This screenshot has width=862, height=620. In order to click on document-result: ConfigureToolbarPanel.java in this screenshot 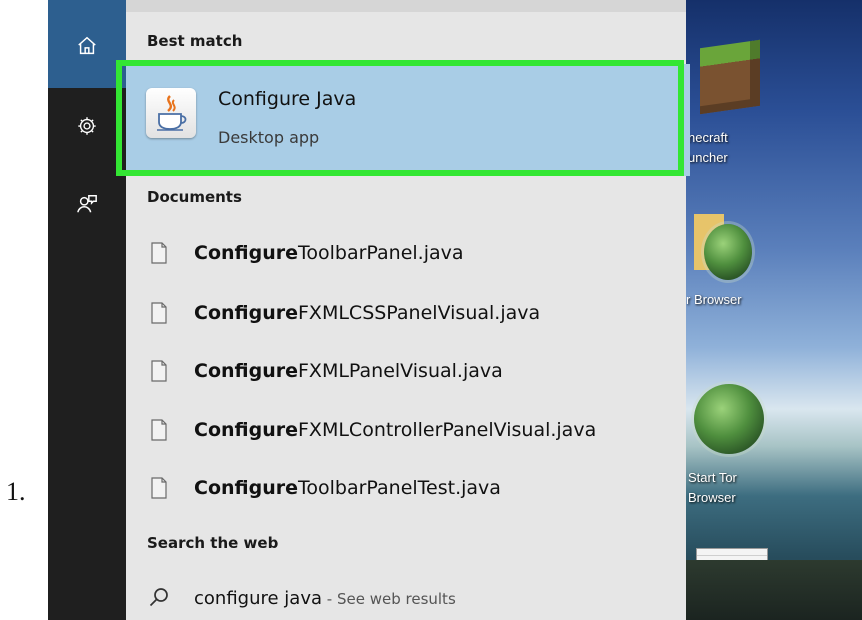, I will do `click(406, 253)`.